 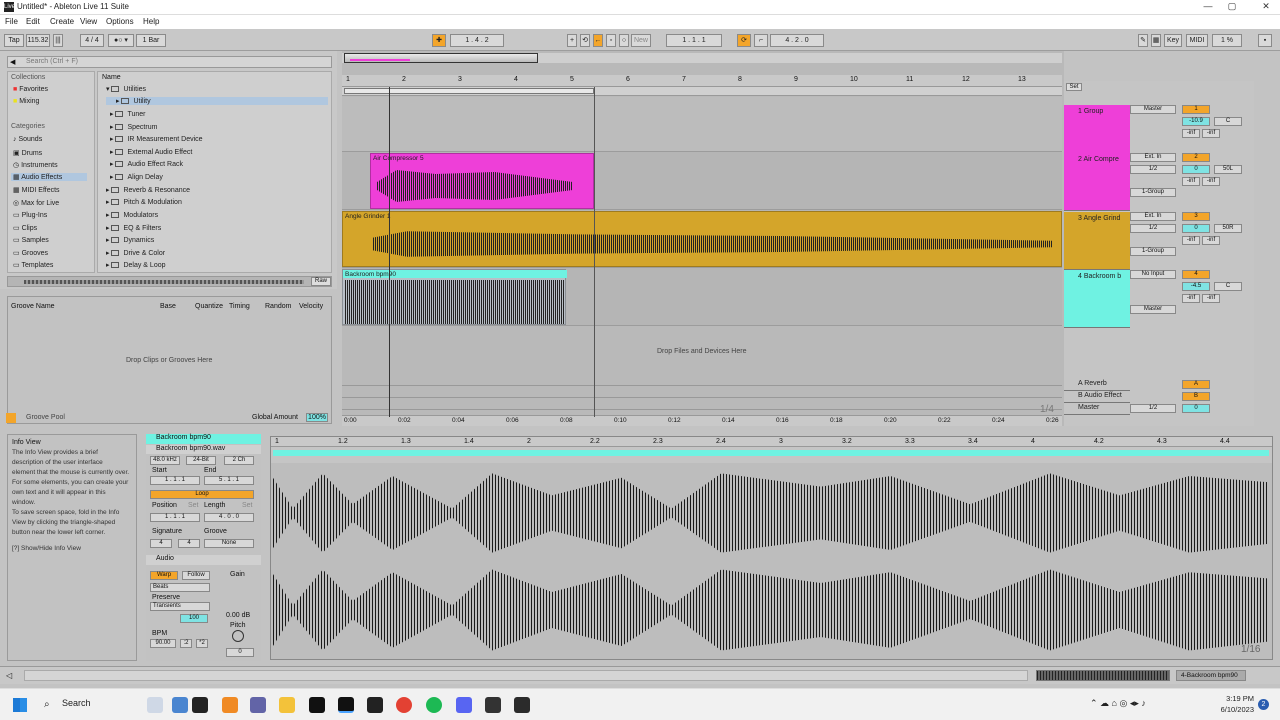 What do you see at coordinates (169, 62) in the screenshot?
I see `browser-search-input: Search (Ctrl + F)` at bounding box center [169, 62].